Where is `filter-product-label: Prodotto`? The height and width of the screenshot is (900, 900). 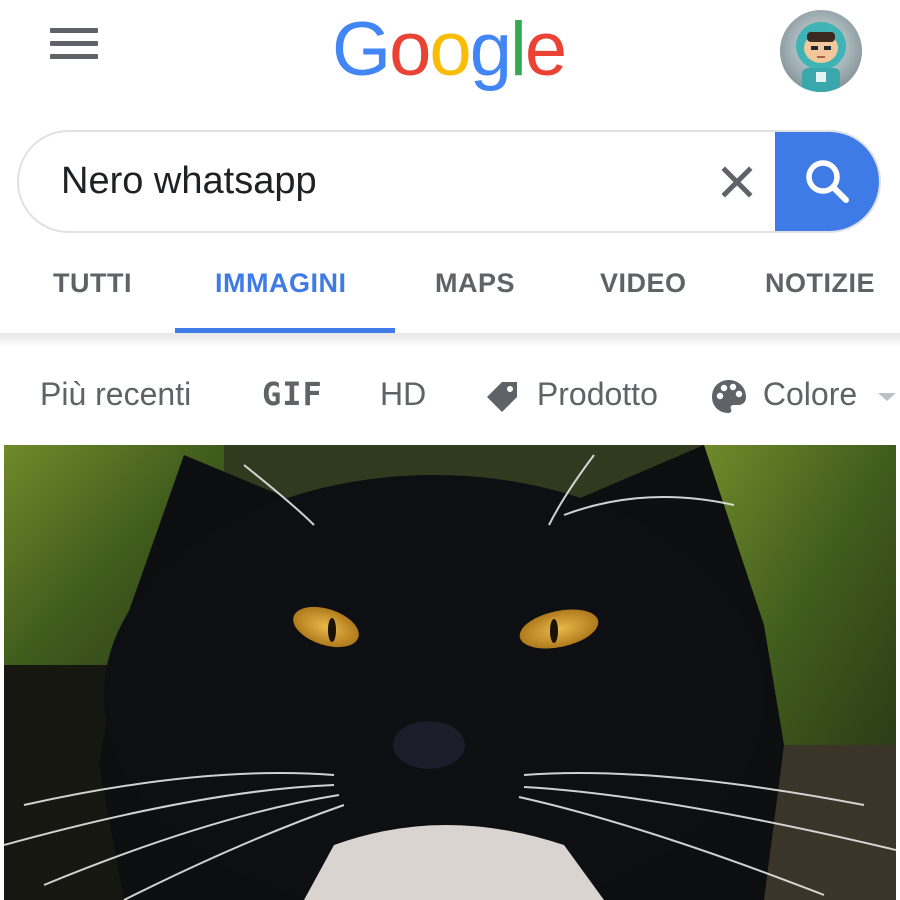 filter-product-label: Prodotto is located at coordinates (597, 394).